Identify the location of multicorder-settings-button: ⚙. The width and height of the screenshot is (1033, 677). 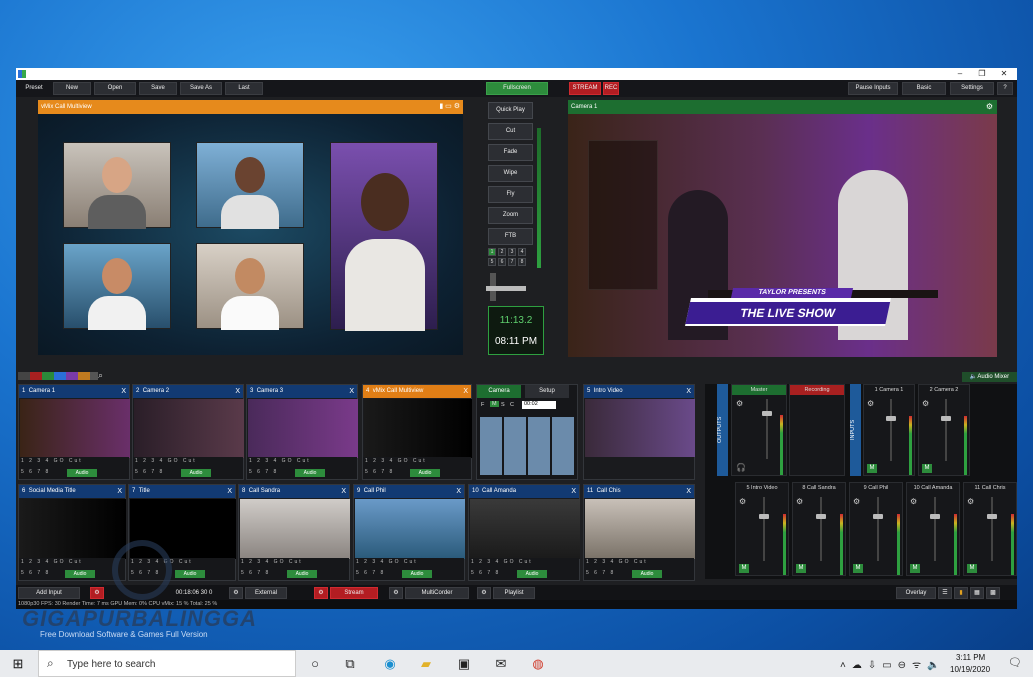
(396, 593).